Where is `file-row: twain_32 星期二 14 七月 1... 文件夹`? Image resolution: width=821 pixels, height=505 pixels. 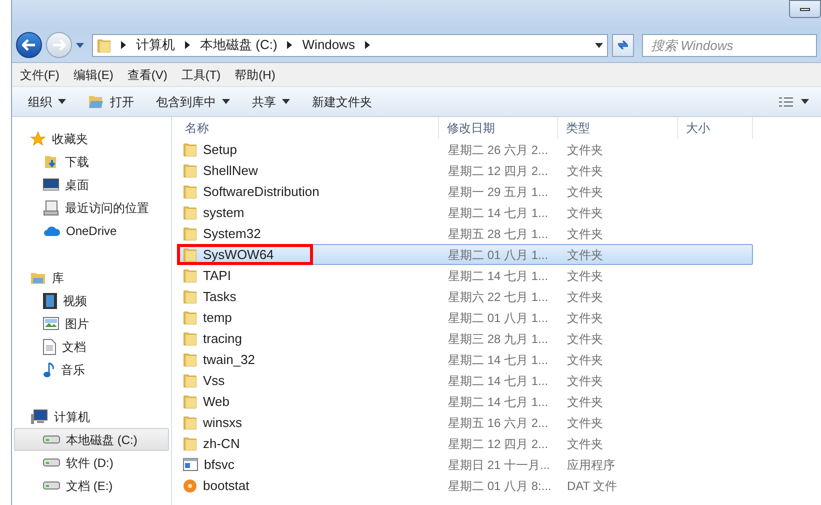 file-row: twain_32 星期二 14 七月 1... 文件夹 is located at coordinates (465, 359).